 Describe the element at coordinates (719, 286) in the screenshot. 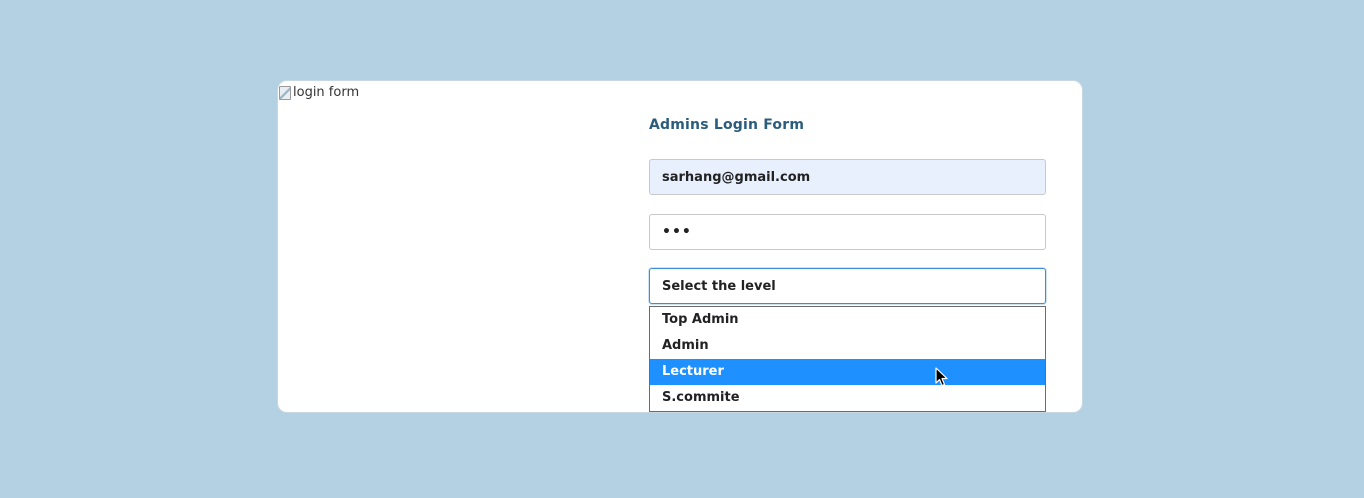

I see `level-select-value: Select the level` at that location.